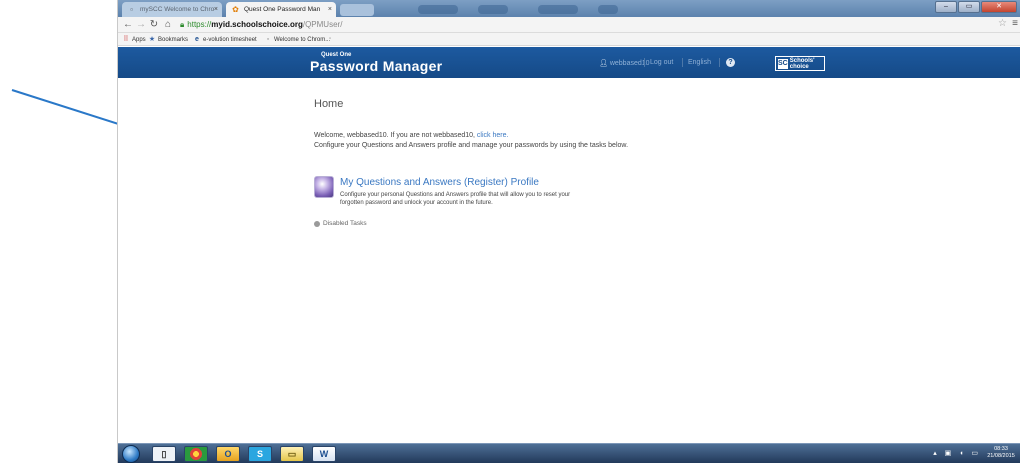  Describe the element at coordinates (230, 40) in the screenshot. I see `bookmark-label: e-volution timesheet` at that location.